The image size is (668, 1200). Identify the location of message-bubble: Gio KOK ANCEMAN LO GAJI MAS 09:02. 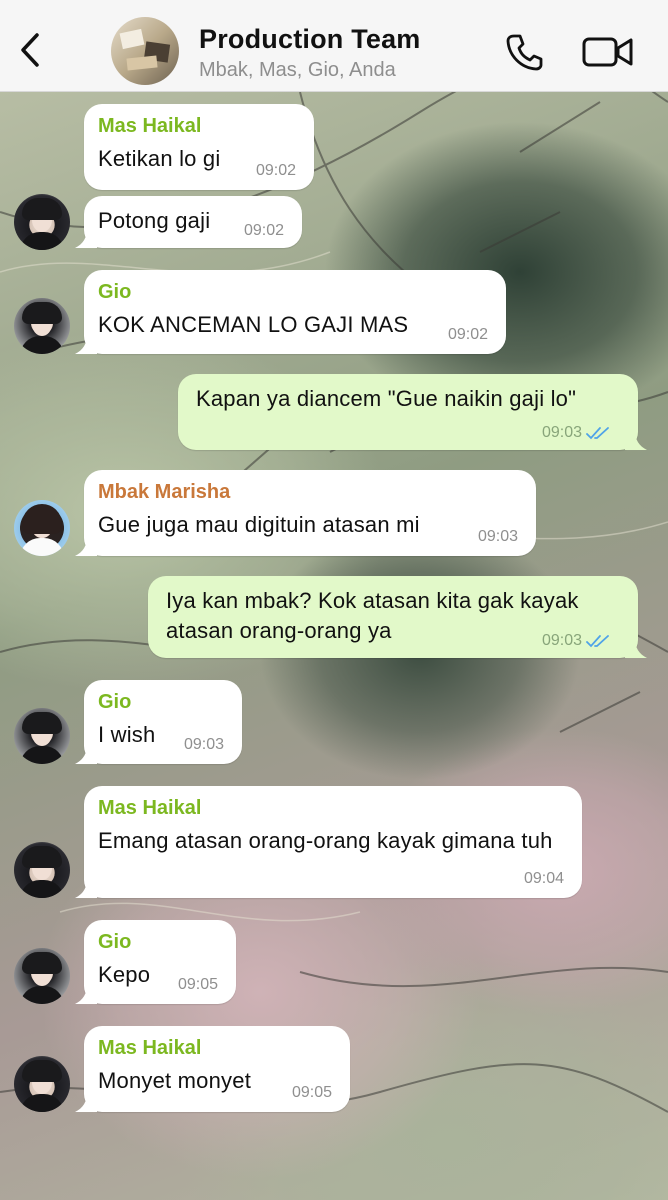
(290, 312).